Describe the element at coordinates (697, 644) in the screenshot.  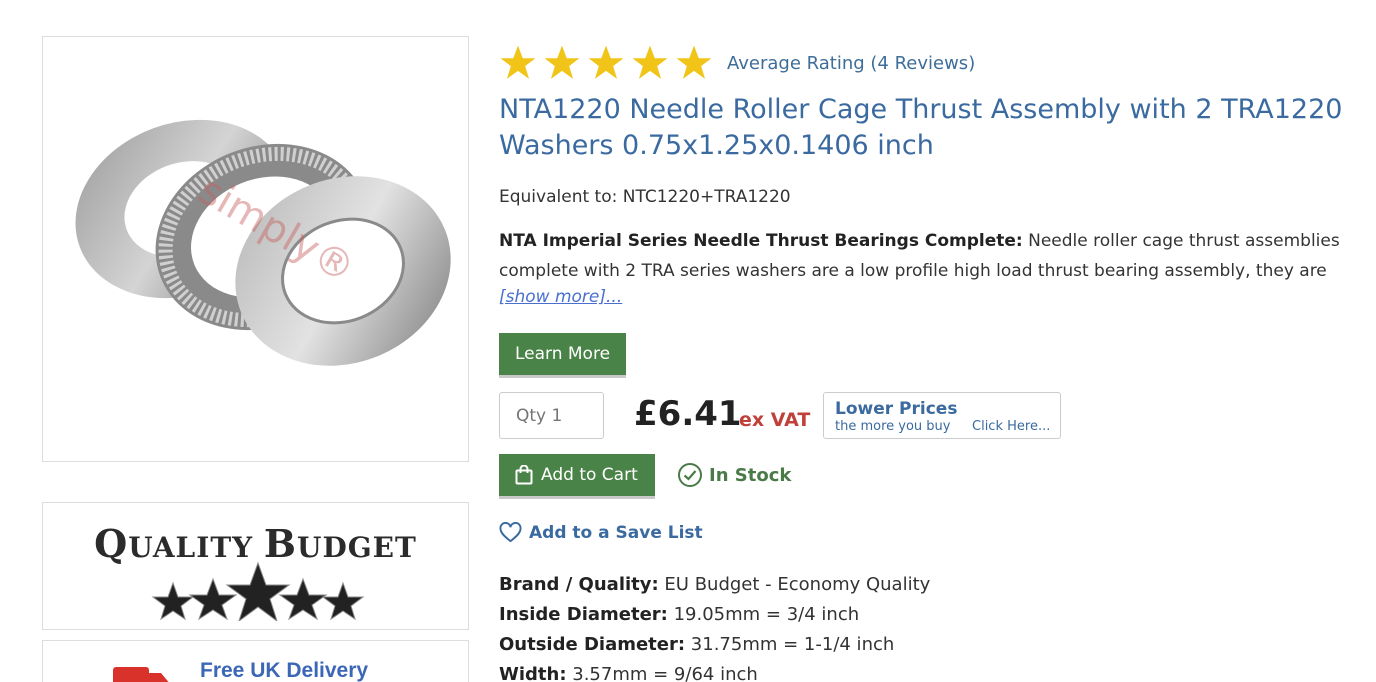
I see `spec-row: Outside Diameter: 31.75mm = 1-1/4 inch` at that location.